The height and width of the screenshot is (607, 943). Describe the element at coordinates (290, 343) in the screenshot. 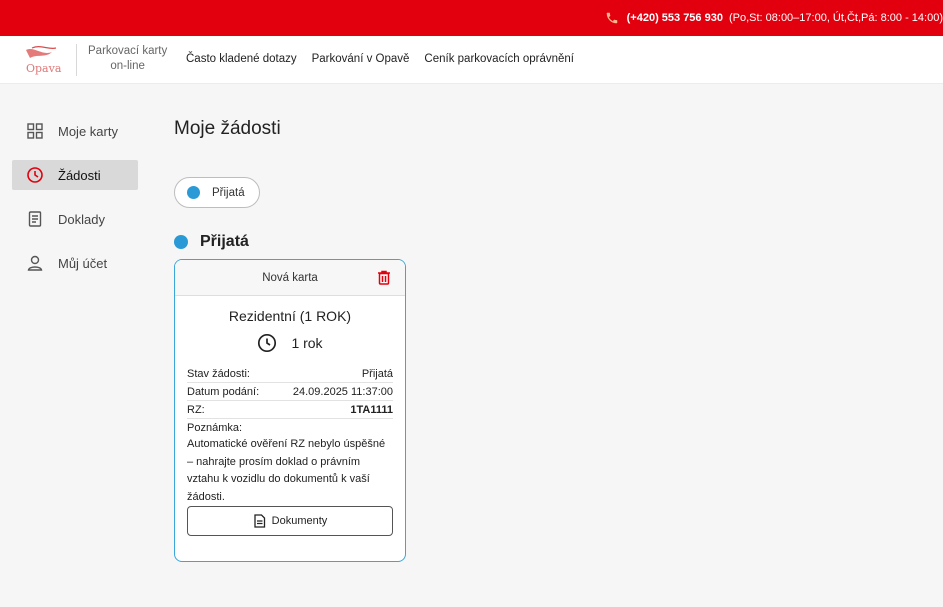

I see `card-duration: 1 rok` at that location.